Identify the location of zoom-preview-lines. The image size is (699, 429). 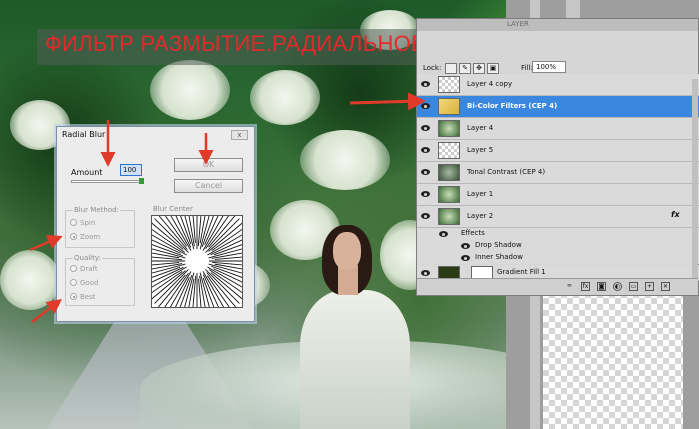
(197, 261).